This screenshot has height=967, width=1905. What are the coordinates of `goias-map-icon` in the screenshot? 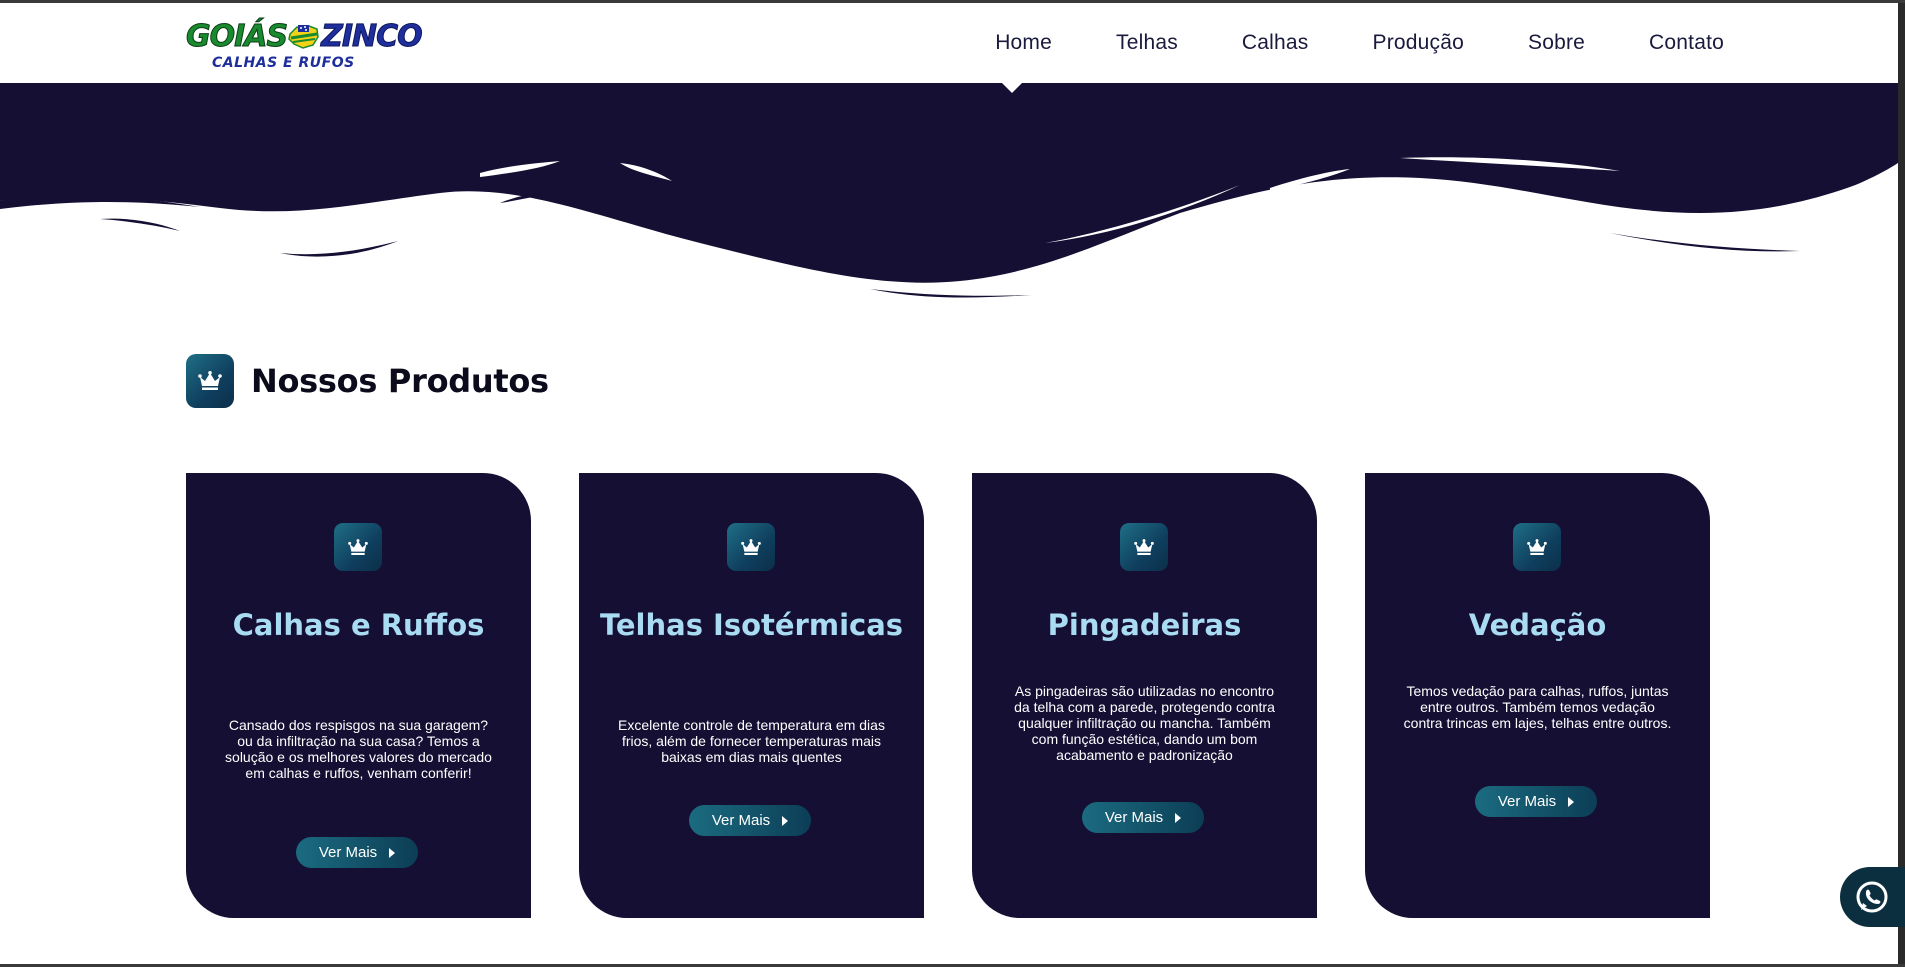 It's located at (303, 37).